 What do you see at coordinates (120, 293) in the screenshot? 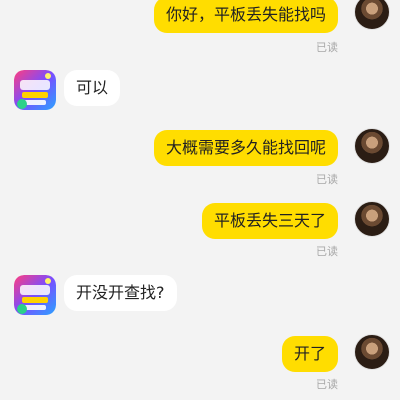
I see `message-bubble-incoming: 开没开查找?` at bounding box center [120, 293].